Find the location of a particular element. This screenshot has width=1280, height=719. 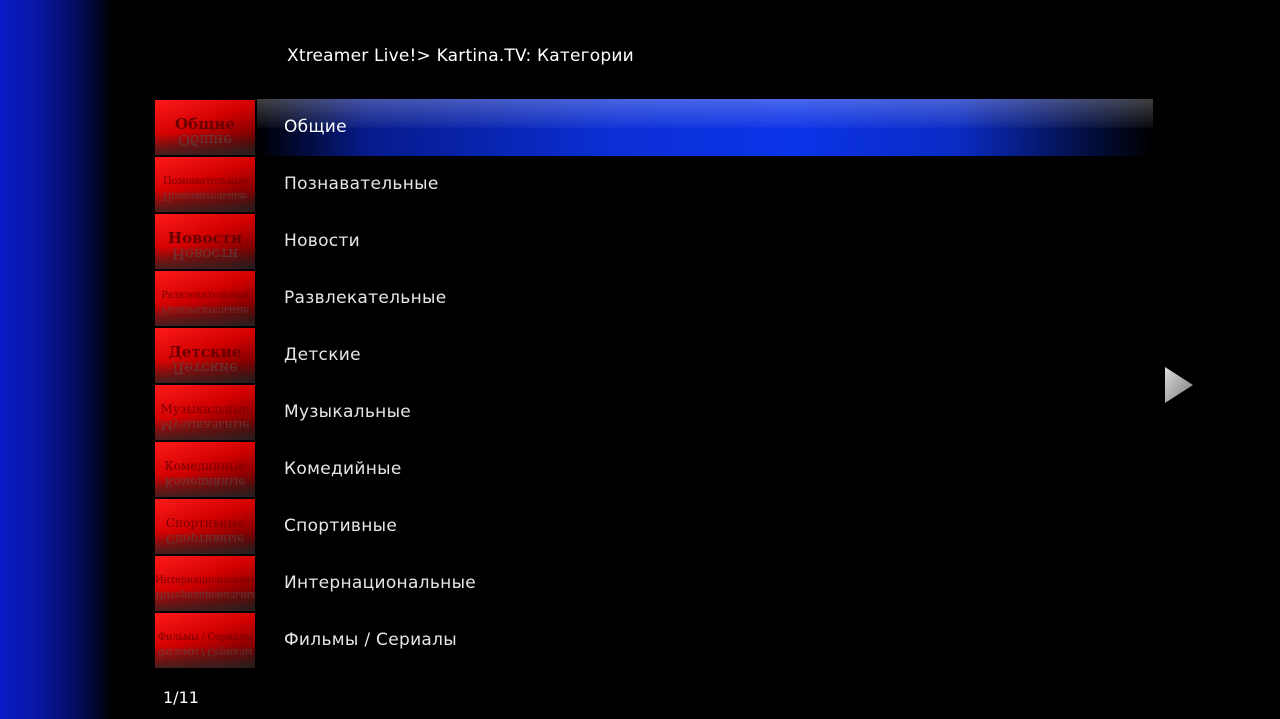

thumbnail-text: Развлекательные is located at coordinates (205, 295).